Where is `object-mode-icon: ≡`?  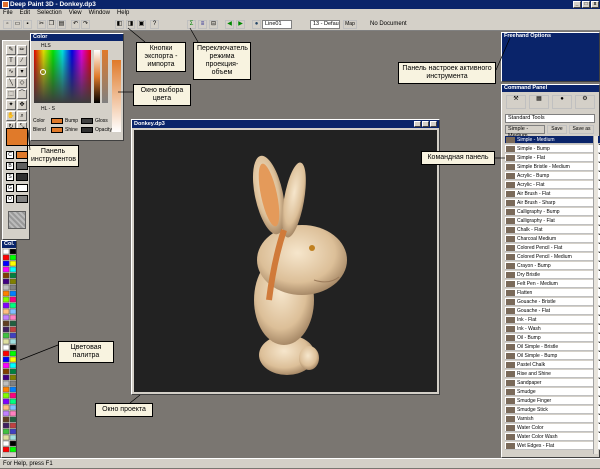
object-mode-icon: ≡ is located at coordinates (202, 24).